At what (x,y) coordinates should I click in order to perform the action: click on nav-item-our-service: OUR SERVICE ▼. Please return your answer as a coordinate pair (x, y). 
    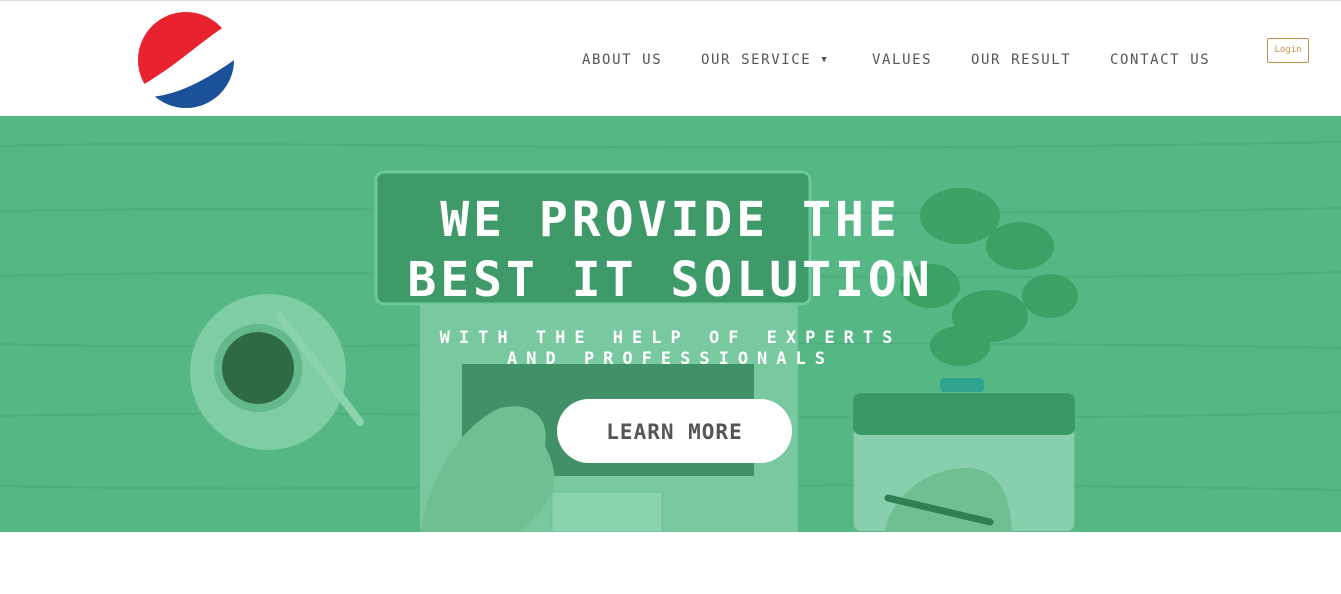
    Looking at the image, I should click on (764, 60).